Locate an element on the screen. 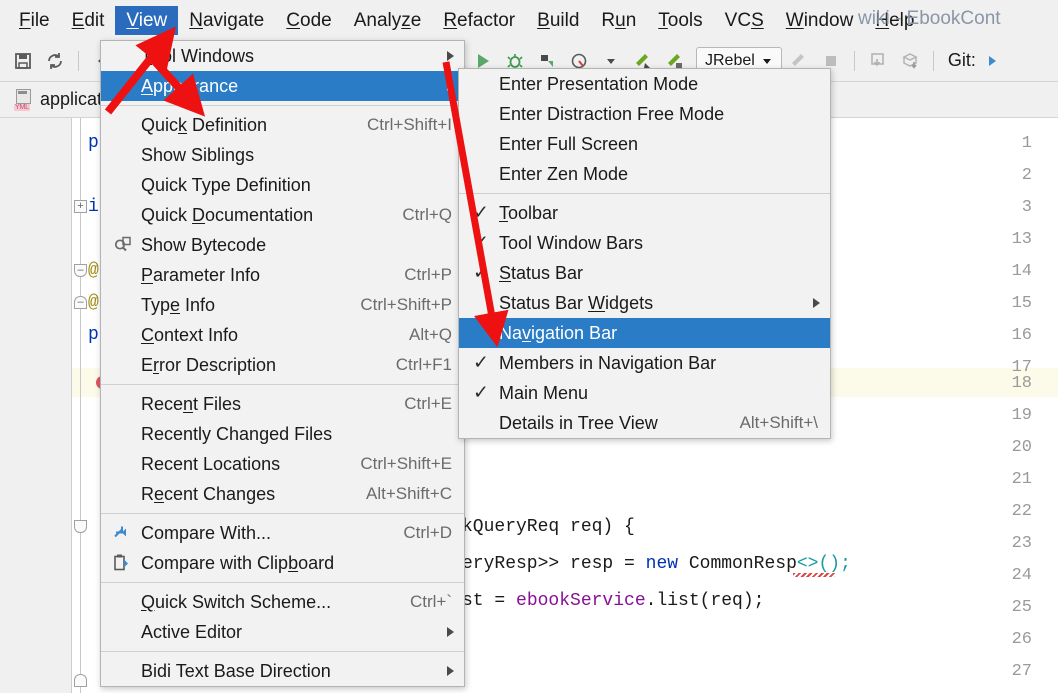  menubar-item-edit: Edit is located at coordinates (88, 20).